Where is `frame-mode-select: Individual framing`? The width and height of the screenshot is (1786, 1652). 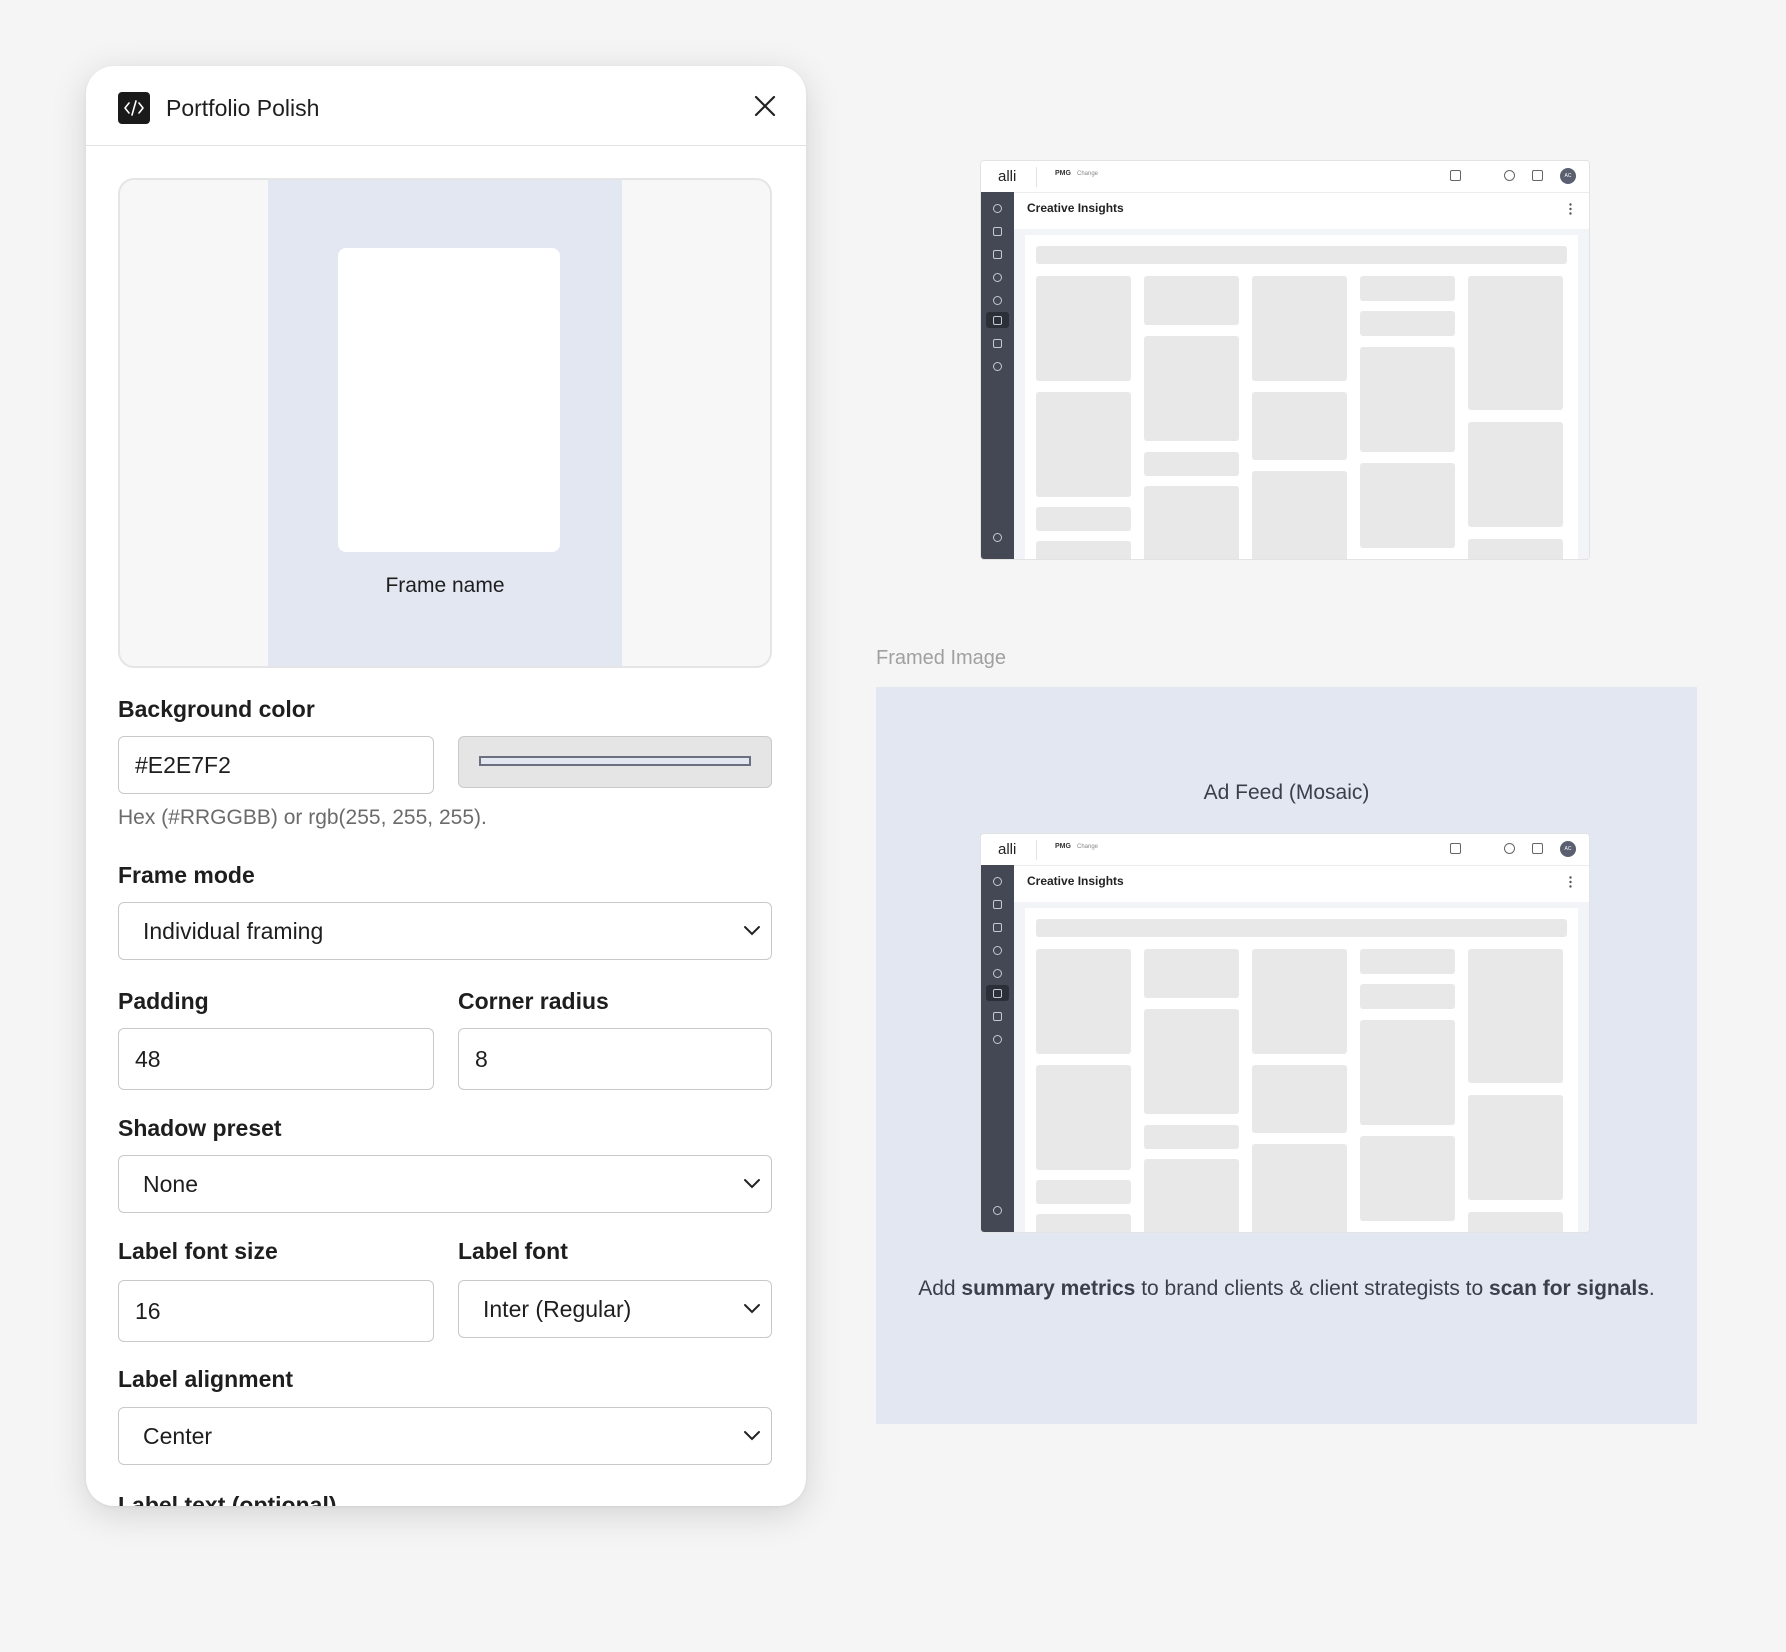
frame-mode-select: Individual framing is located at coordinates (445, 931).